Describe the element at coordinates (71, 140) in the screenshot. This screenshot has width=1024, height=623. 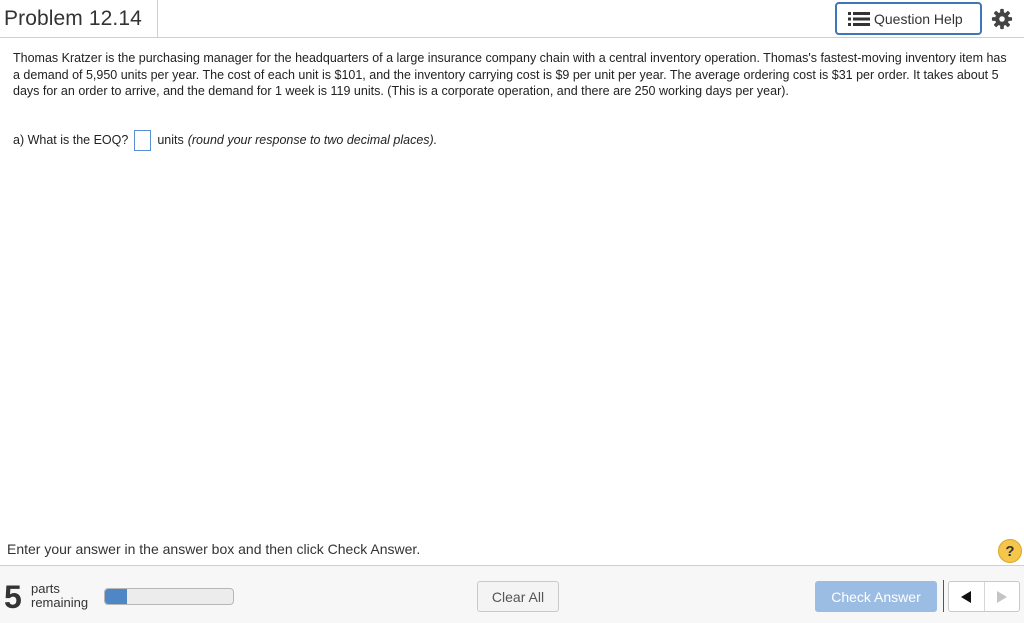
I see `question-prefix: a) What is the EOQ?` at that location.